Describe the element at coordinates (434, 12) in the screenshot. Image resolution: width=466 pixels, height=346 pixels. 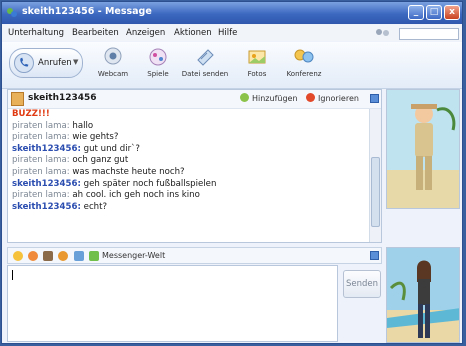
I see `maximize-button: □` at that location.